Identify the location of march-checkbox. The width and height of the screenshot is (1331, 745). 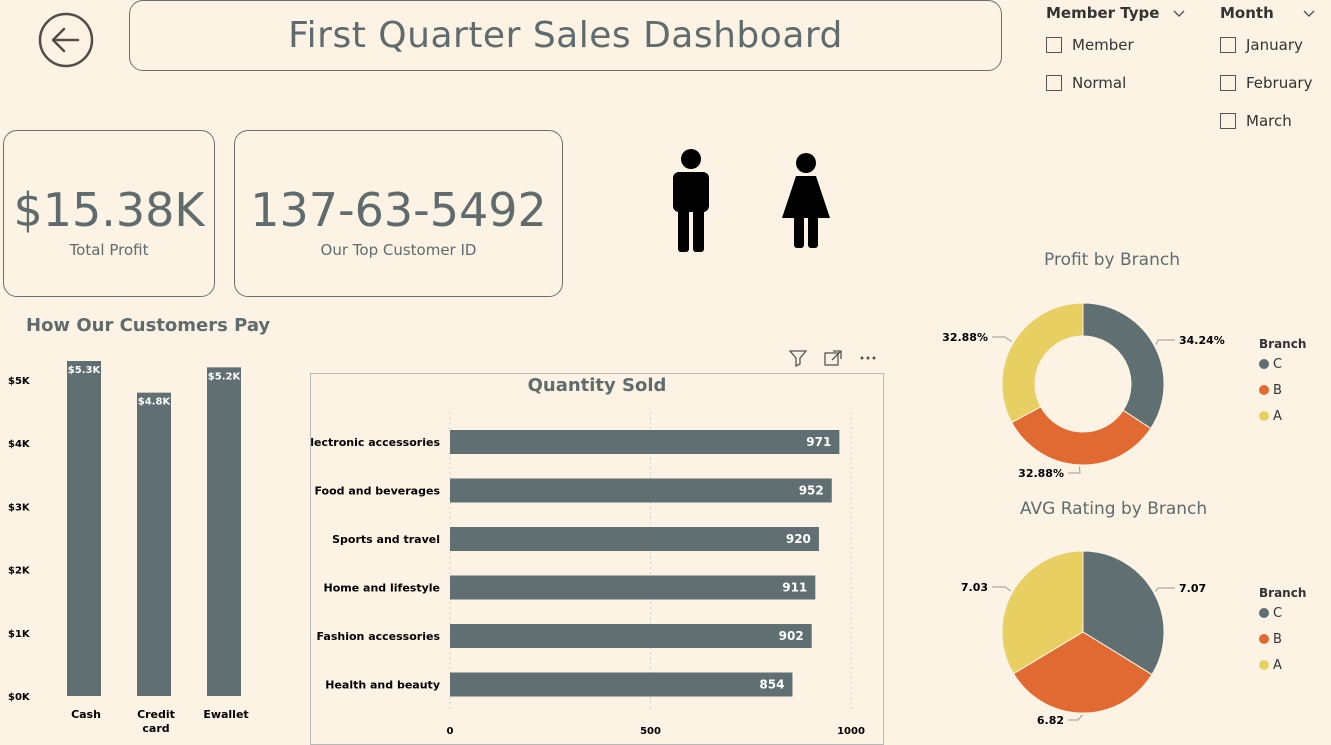
(1228, 121).